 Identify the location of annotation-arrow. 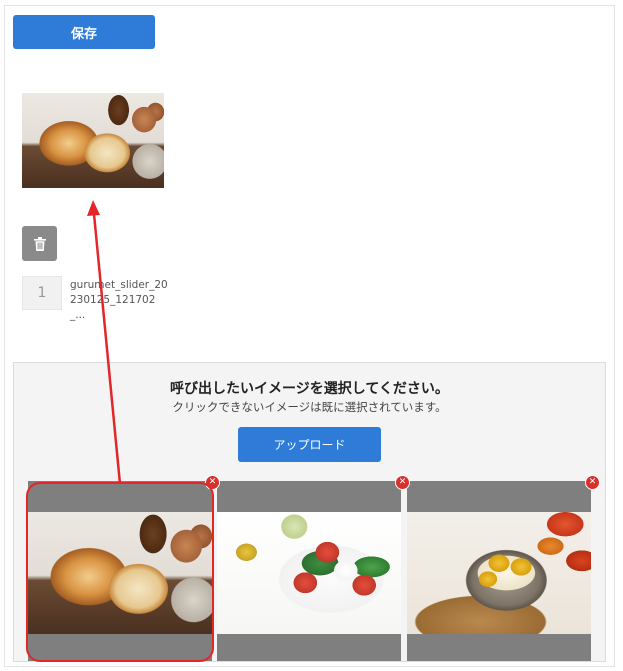
(104, 342).